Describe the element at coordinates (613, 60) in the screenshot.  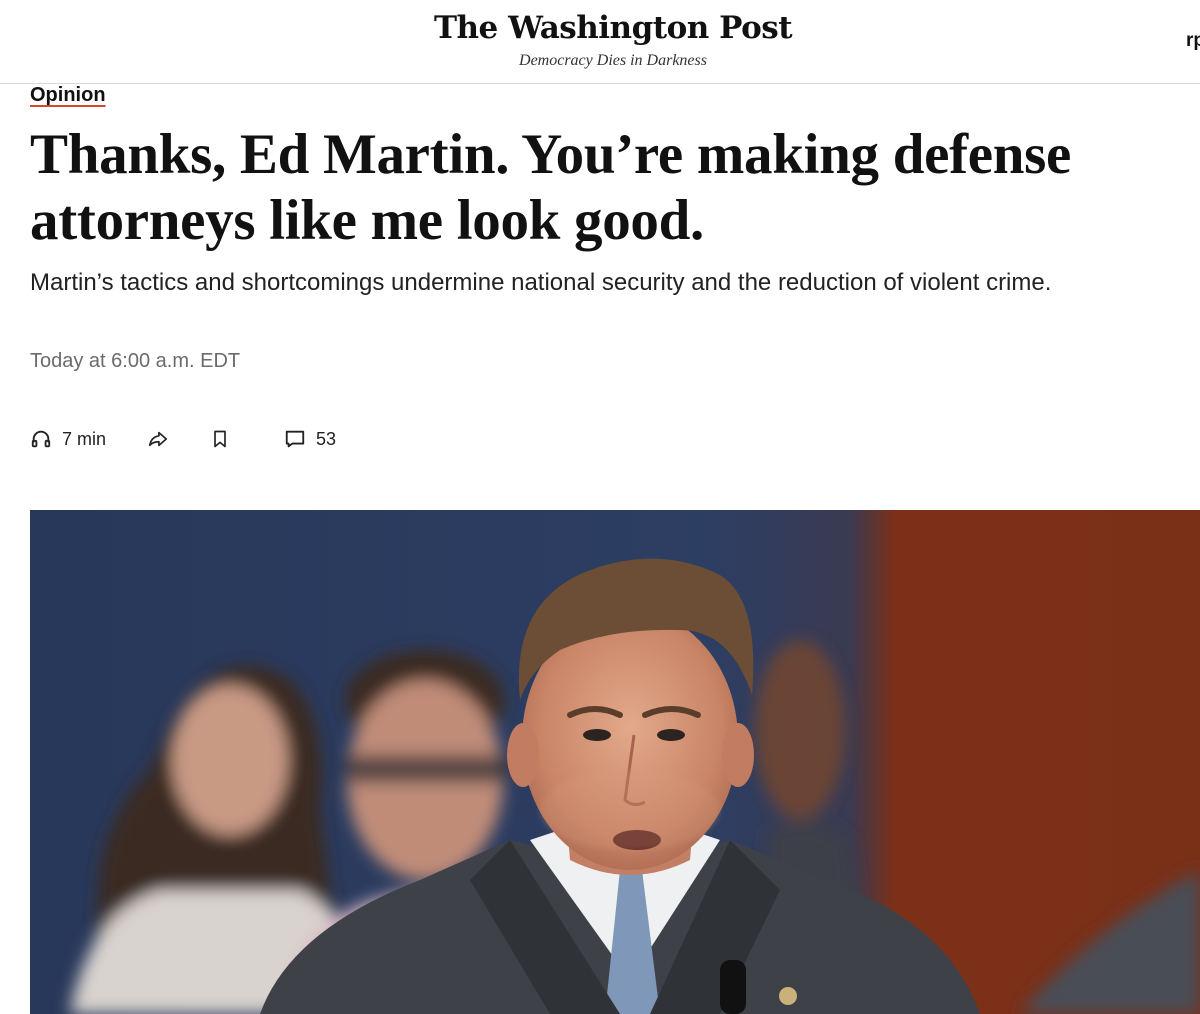
I see `site-tagline: Democracy Dies in Darkness` at that location.